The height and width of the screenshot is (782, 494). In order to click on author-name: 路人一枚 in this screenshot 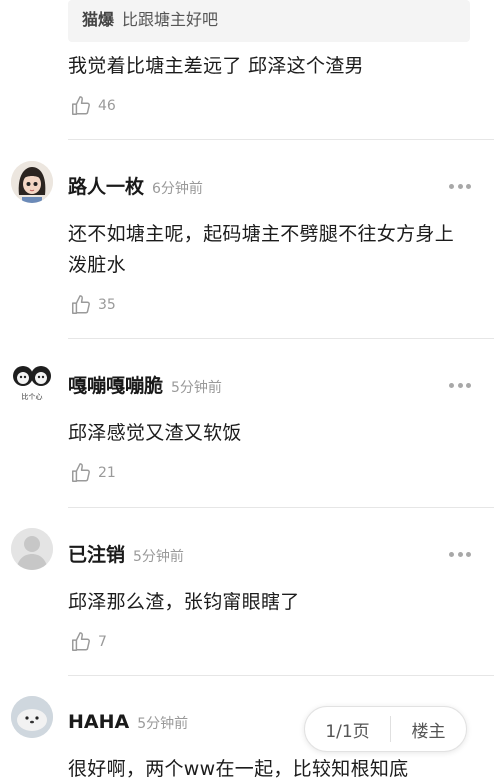, I will do `click(106, 187)`.